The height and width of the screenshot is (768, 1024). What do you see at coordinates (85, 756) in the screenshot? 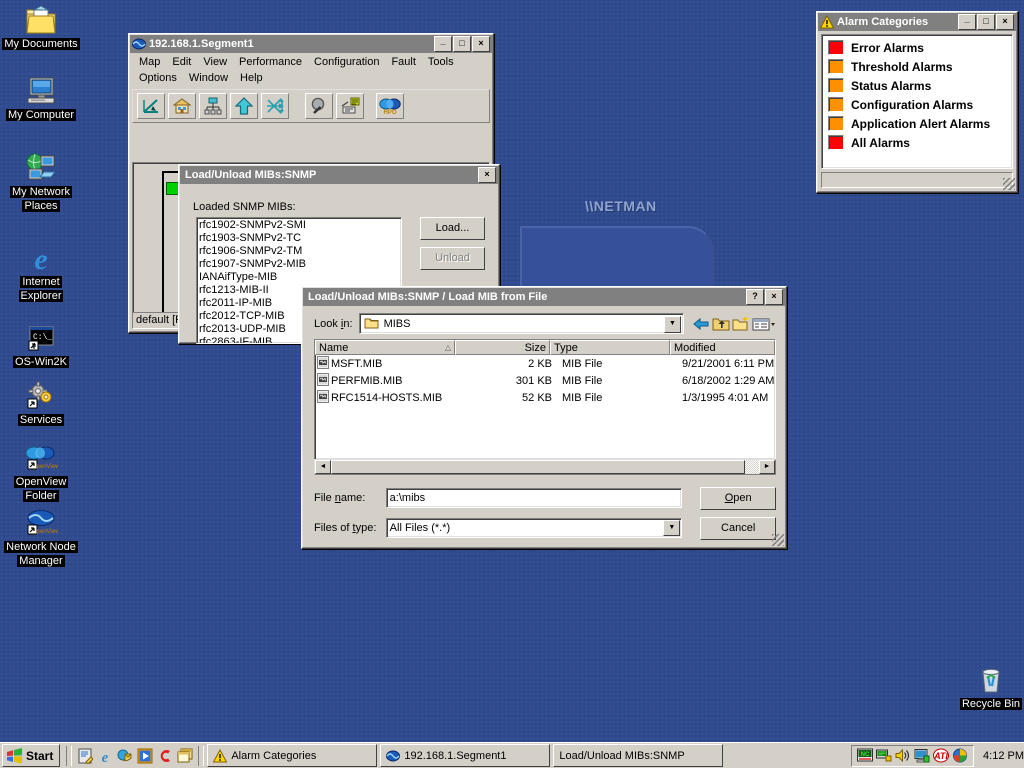
I see `quicklaunch-show-desktop` at bounding box center [85, 756].